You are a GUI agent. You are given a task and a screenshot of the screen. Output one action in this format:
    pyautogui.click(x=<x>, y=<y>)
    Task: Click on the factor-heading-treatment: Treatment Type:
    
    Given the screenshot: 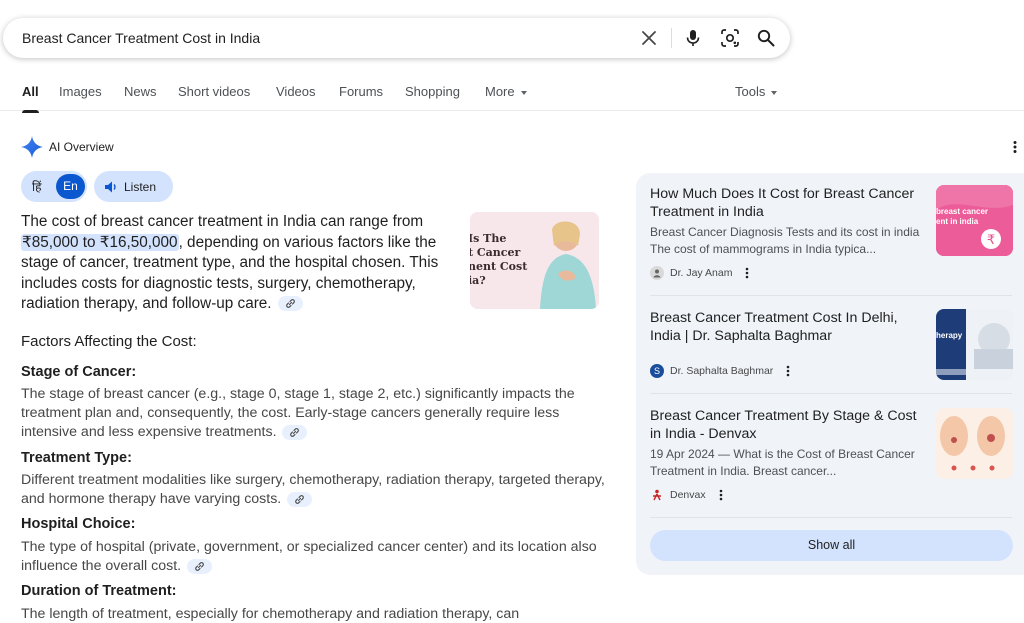 What is the action you would take?
    pyautogui.click(x=76, y=458)
    